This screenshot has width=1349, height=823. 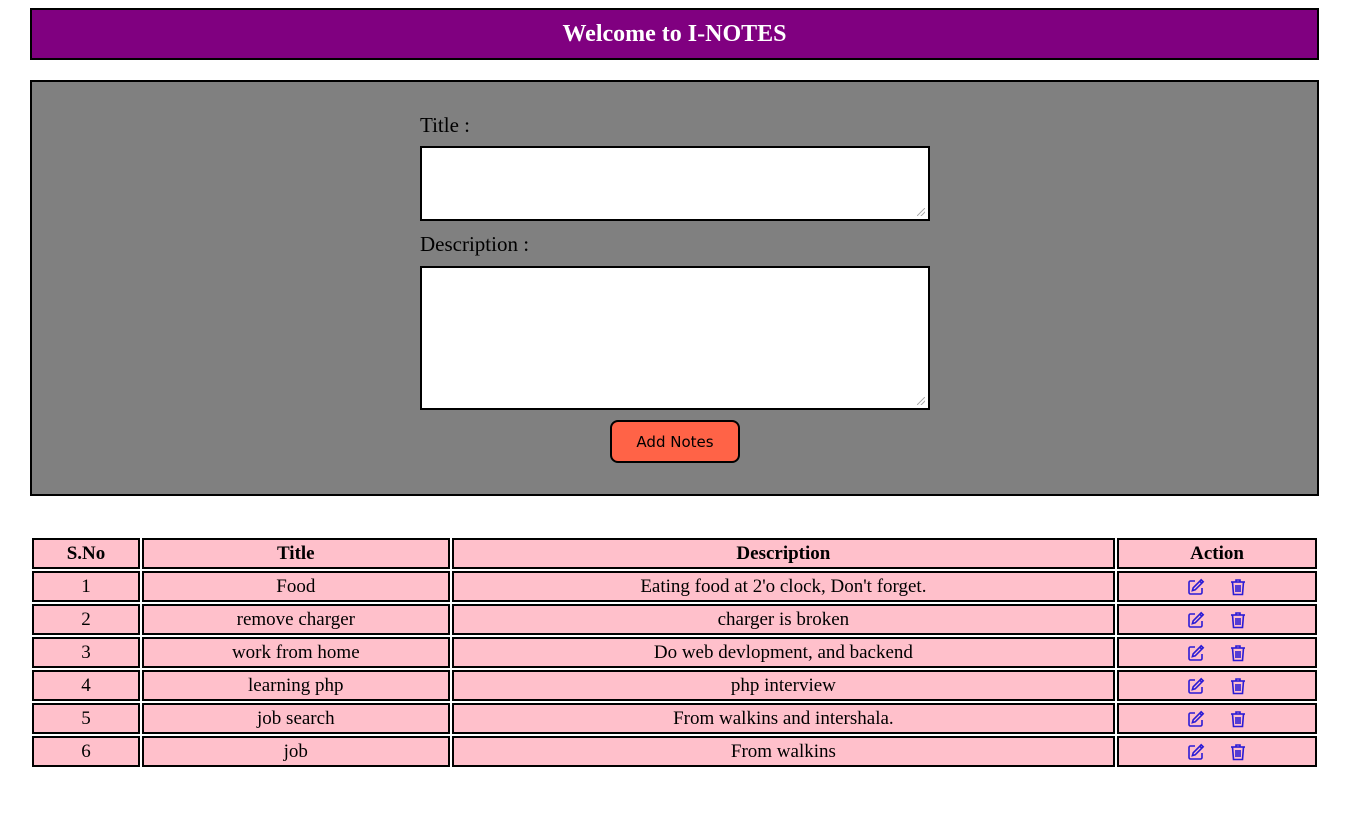 What do you see at coordinates (295, 586) in the screenshot?
I see `cell-title: Food` at bounding box center [295, 586].